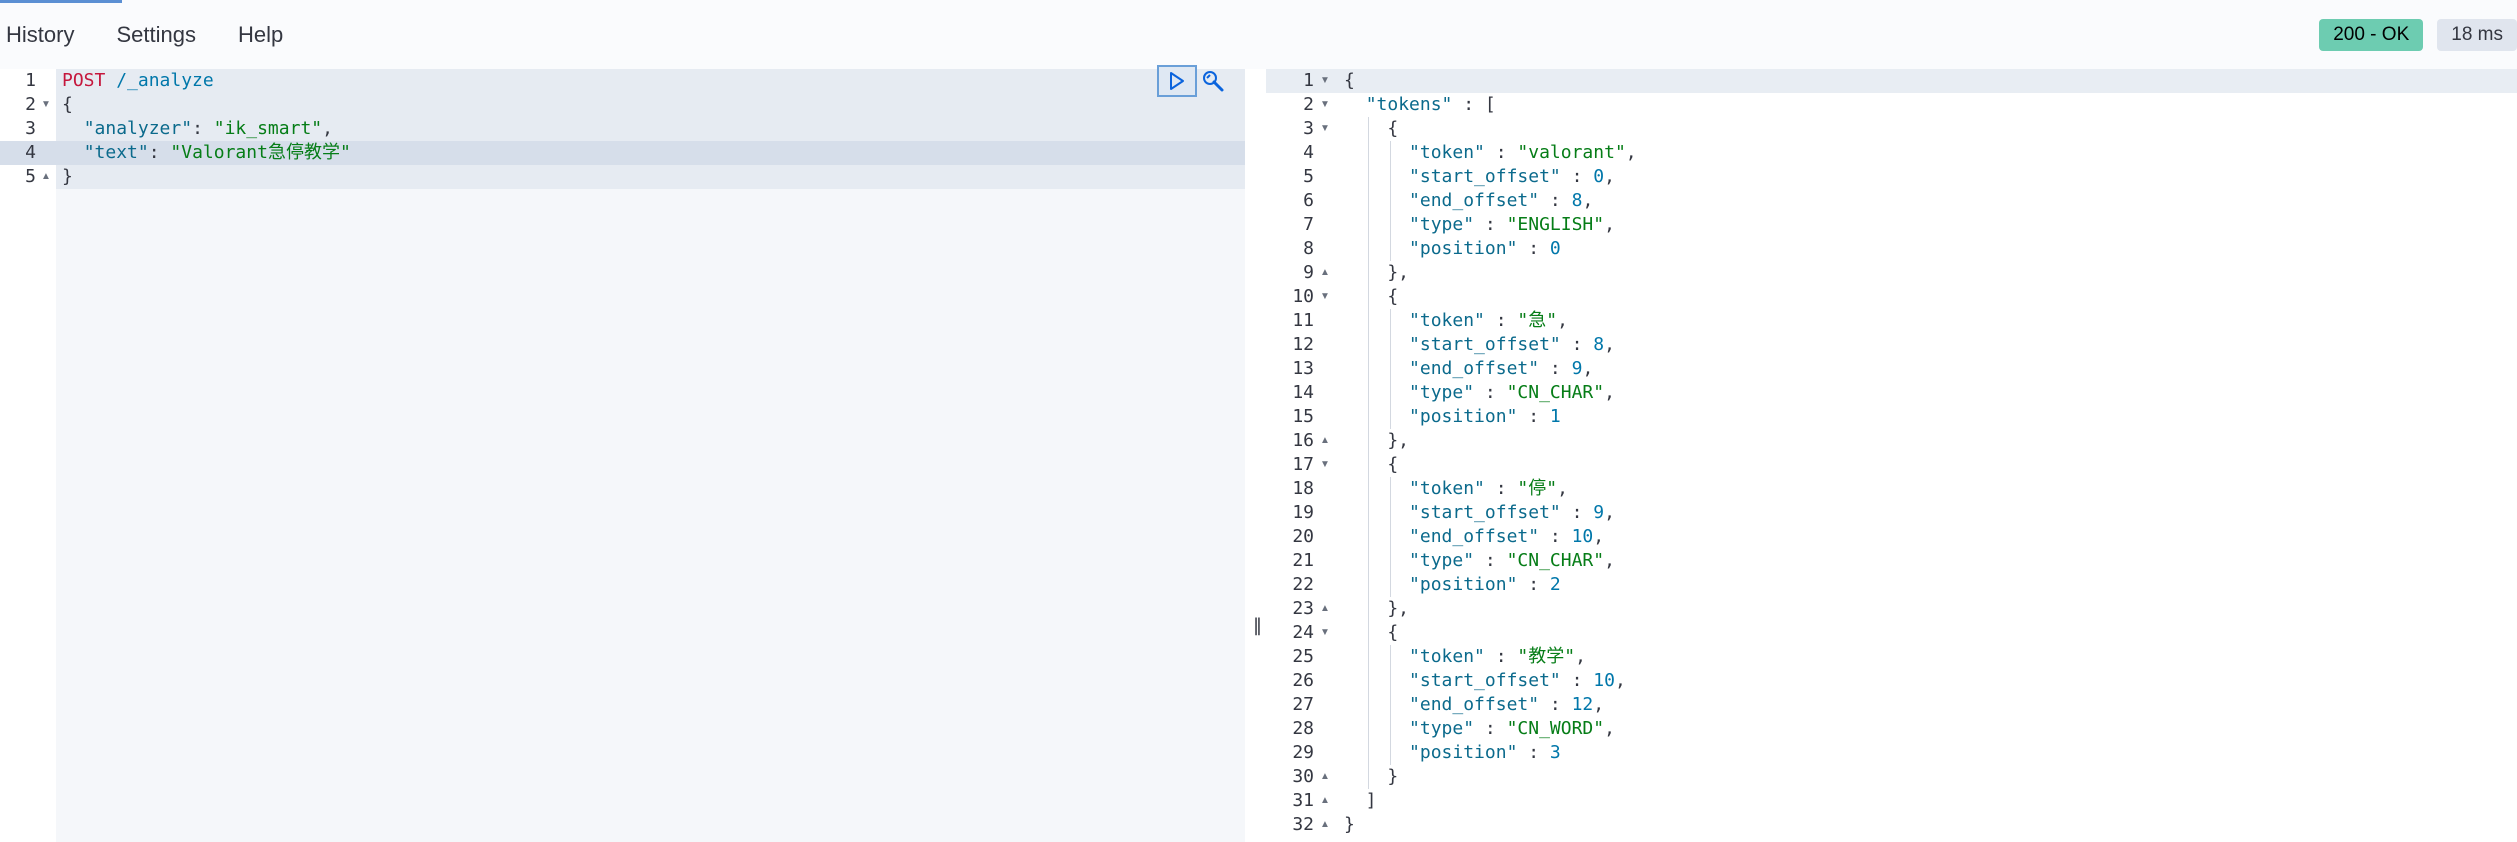  Describe the element at coordinates (1928, 81) in the screenshot. I see `active-line-highlight` at that location.